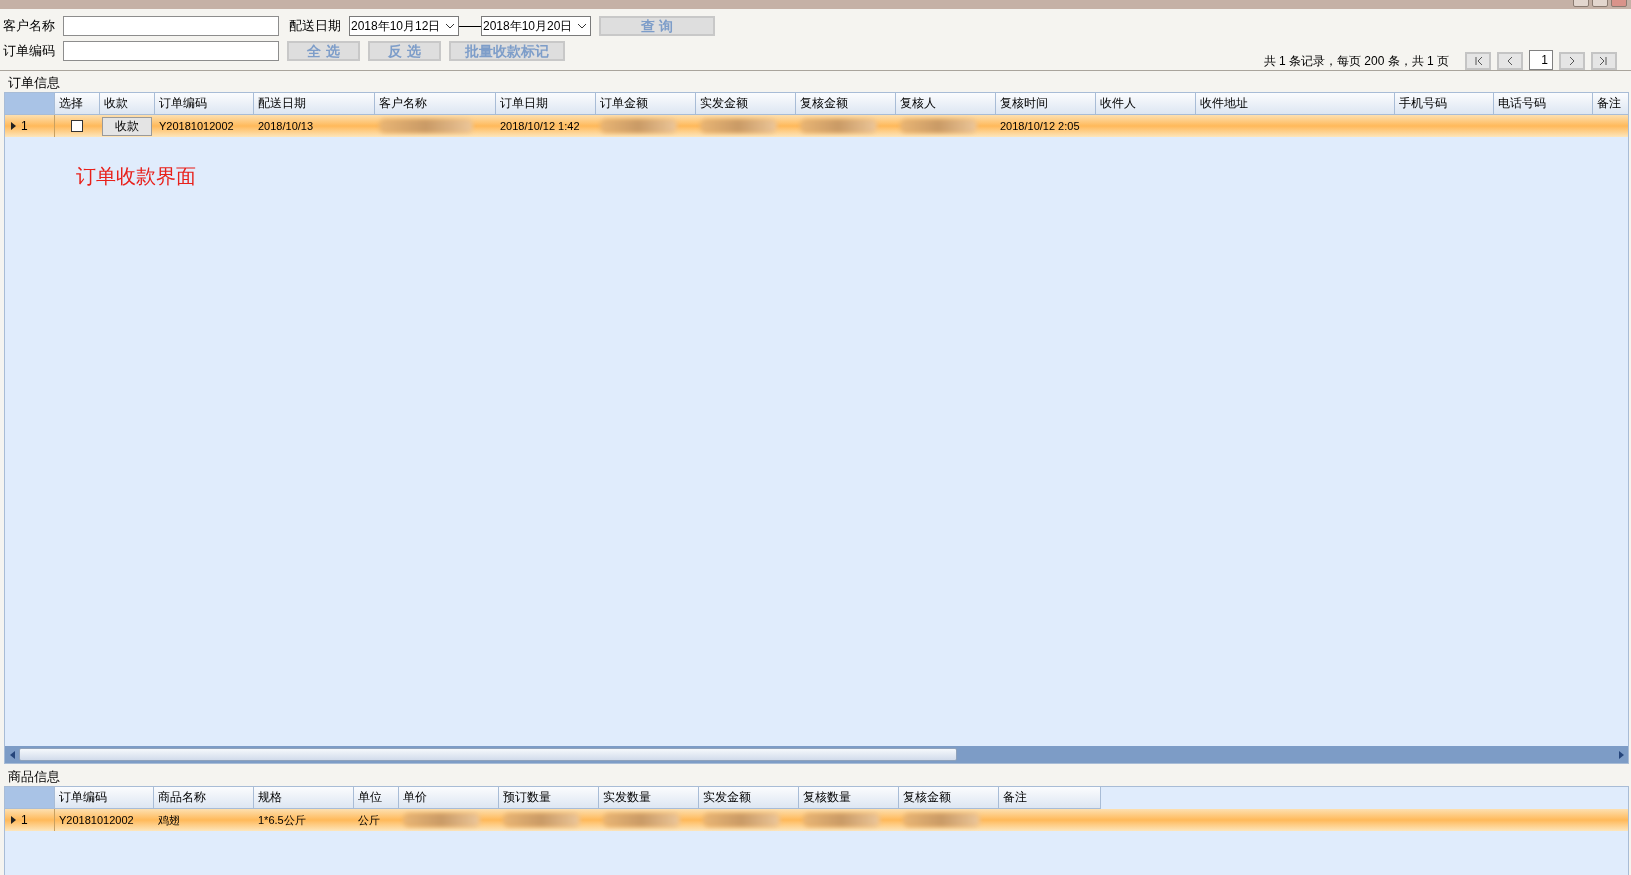 This screenshot has height=875, width=1631. I want to click on table-cell: 鸡翅, so click(169, 820).